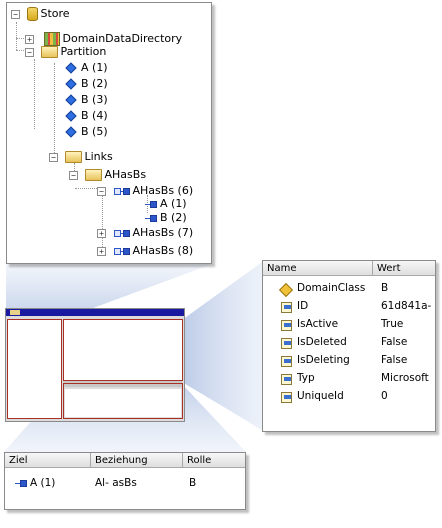 The image size is (442, 528). Describe the element at coordinates (322, 342) in the screenshot. I see `property-name: IsDeleted` at that location.